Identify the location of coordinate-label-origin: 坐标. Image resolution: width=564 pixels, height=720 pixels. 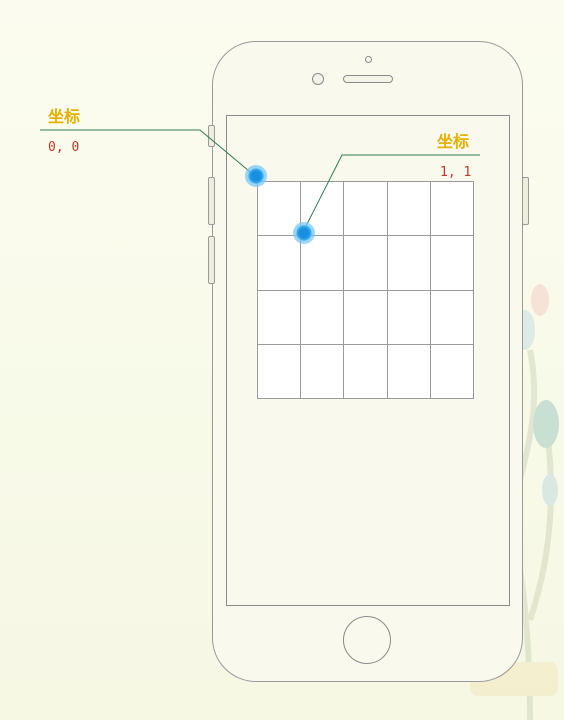
(64, 116).